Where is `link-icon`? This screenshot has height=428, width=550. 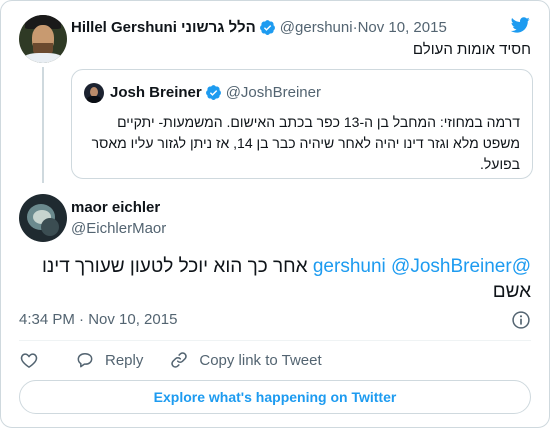 link-icon is located at coordinates (179, 360).